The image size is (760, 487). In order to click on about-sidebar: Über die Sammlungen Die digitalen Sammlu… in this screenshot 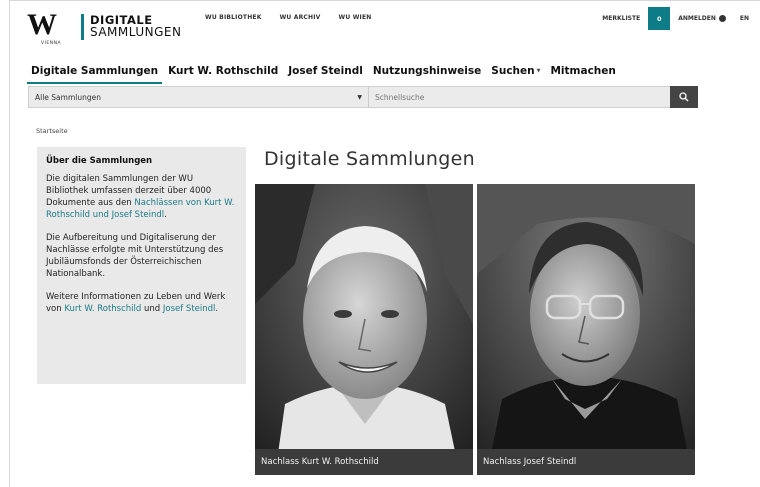, I will do `click(141, 265)`.